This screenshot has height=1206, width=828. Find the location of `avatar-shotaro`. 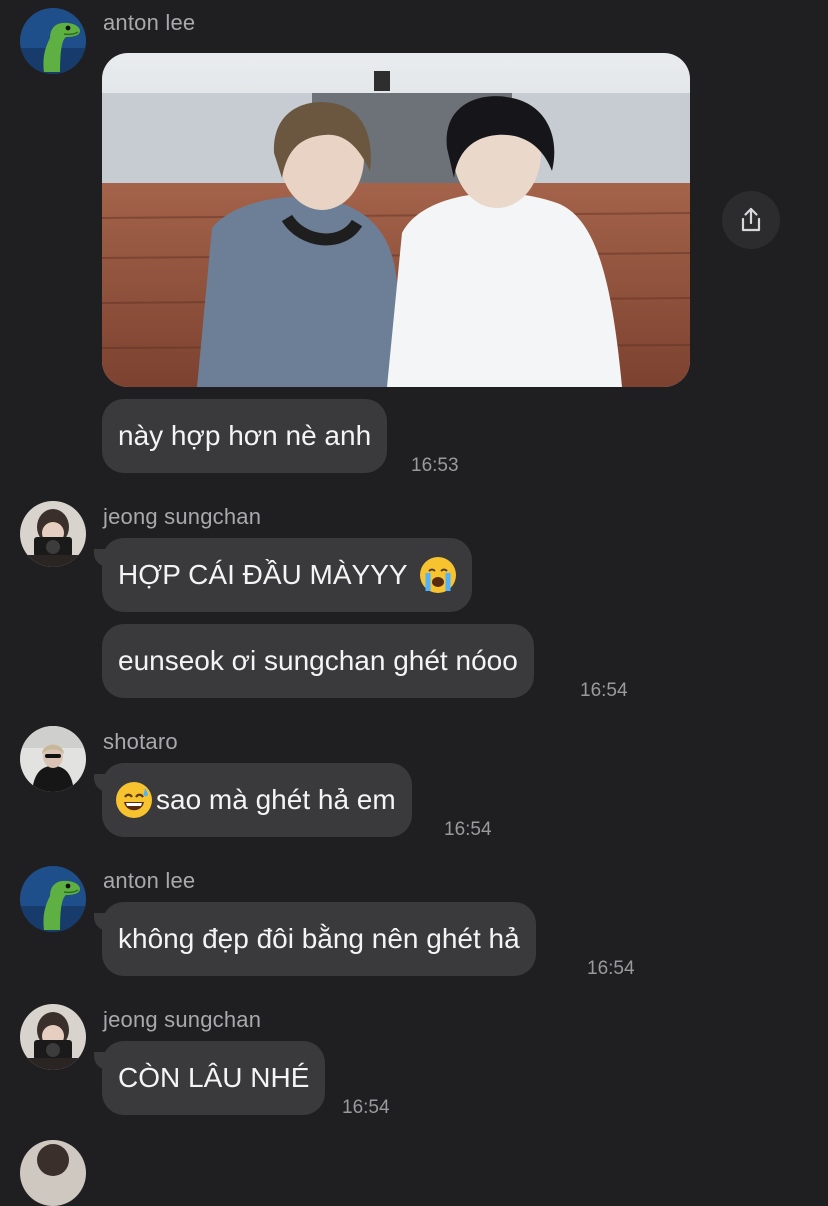

avatar-shotaro is located at coordinates (53, 759).